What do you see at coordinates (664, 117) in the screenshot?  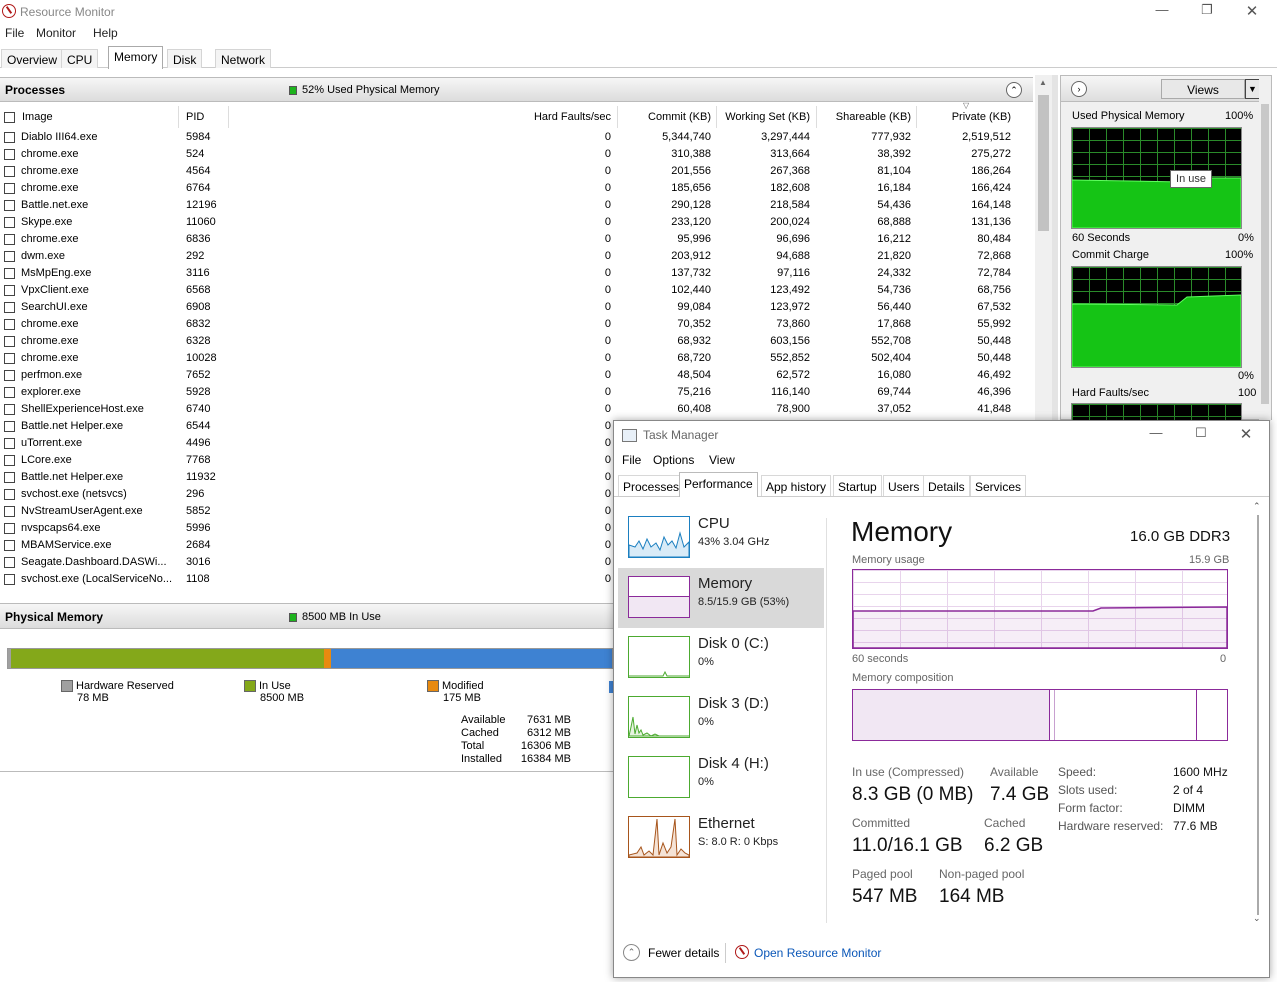 I see `col-commit: Commit (KB)` at bounding box center [664, 117].